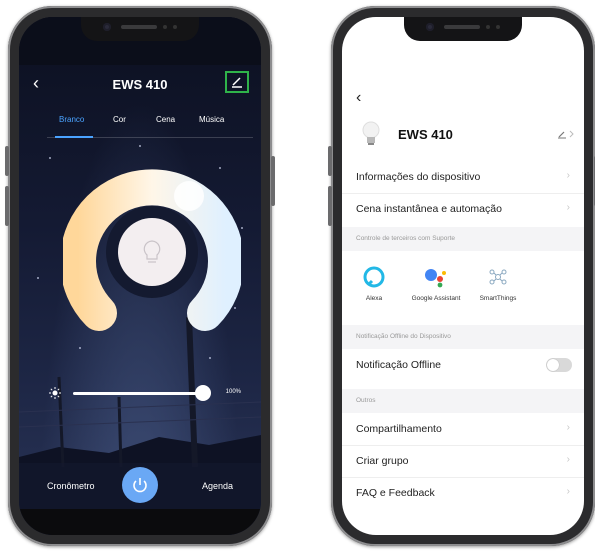  I want to click on bottom-control-bar: Cronômetro Agenda, so click(140, 486).